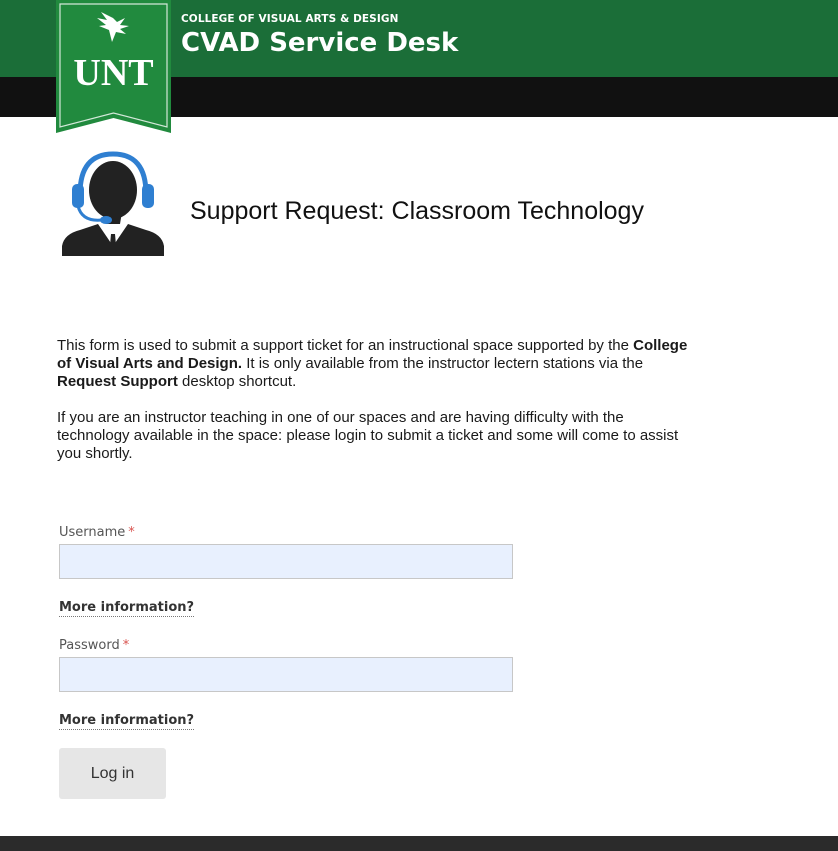 This screenshot has height=851, width=838. I want to click on unt-logo: UNT, so click(113, 66).